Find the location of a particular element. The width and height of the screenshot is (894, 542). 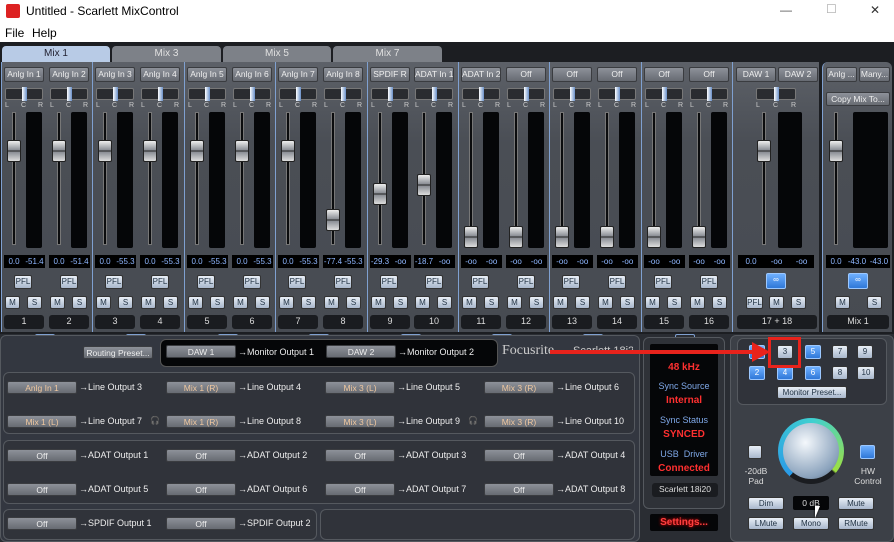

channel-source-select: Anlg In 7 is located at coordinates (298, 74).